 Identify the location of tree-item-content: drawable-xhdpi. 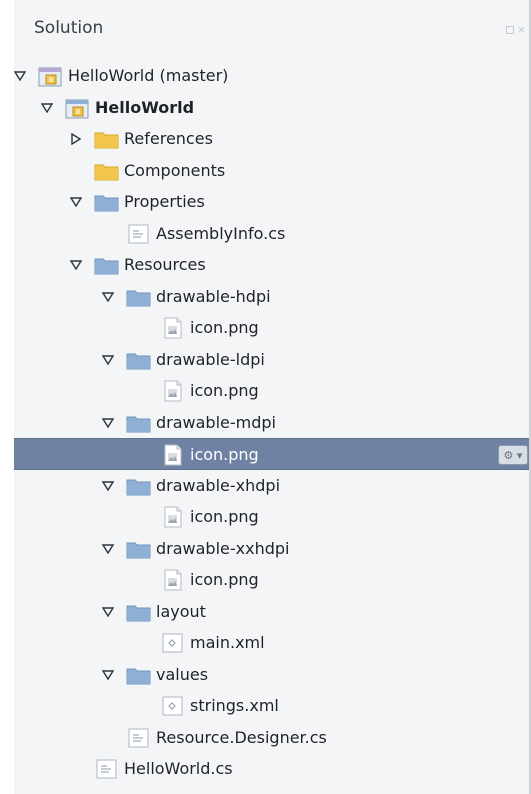
(191, 486).